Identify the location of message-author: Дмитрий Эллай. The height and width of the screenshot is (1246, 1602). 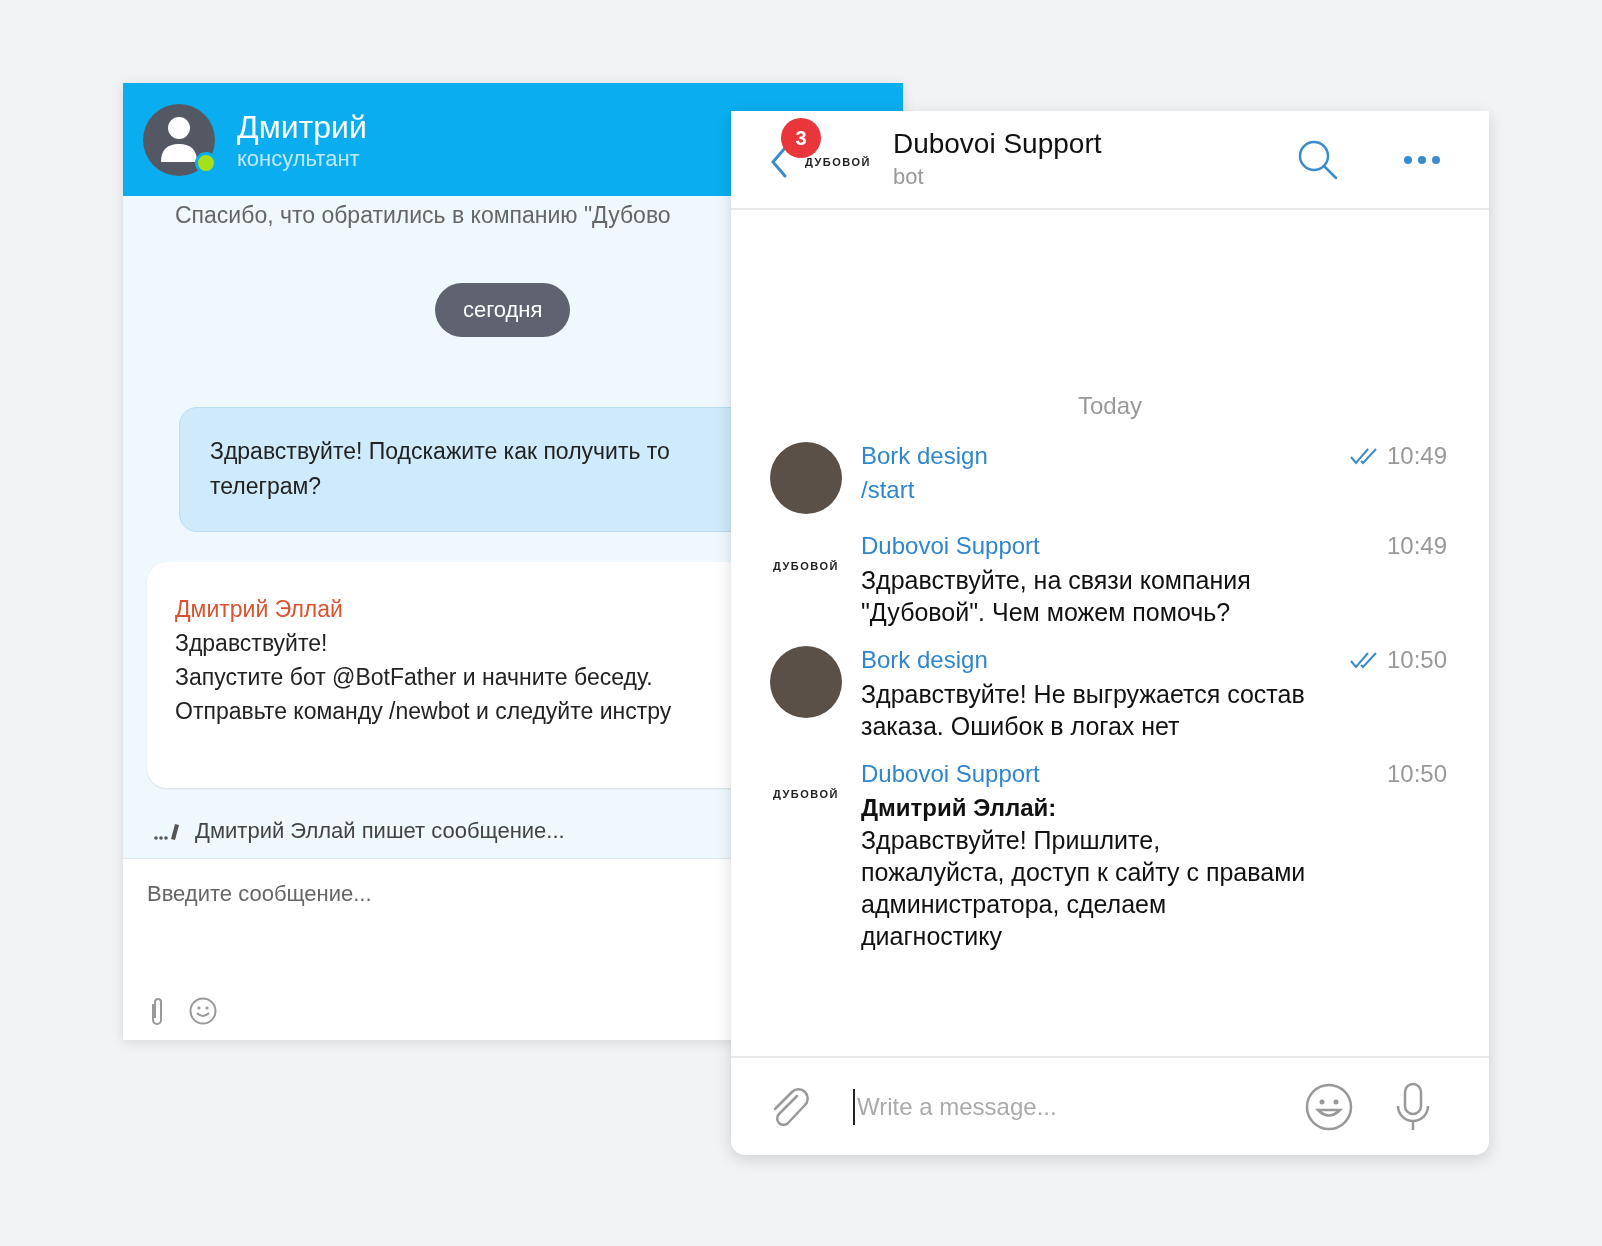
(259, 609).